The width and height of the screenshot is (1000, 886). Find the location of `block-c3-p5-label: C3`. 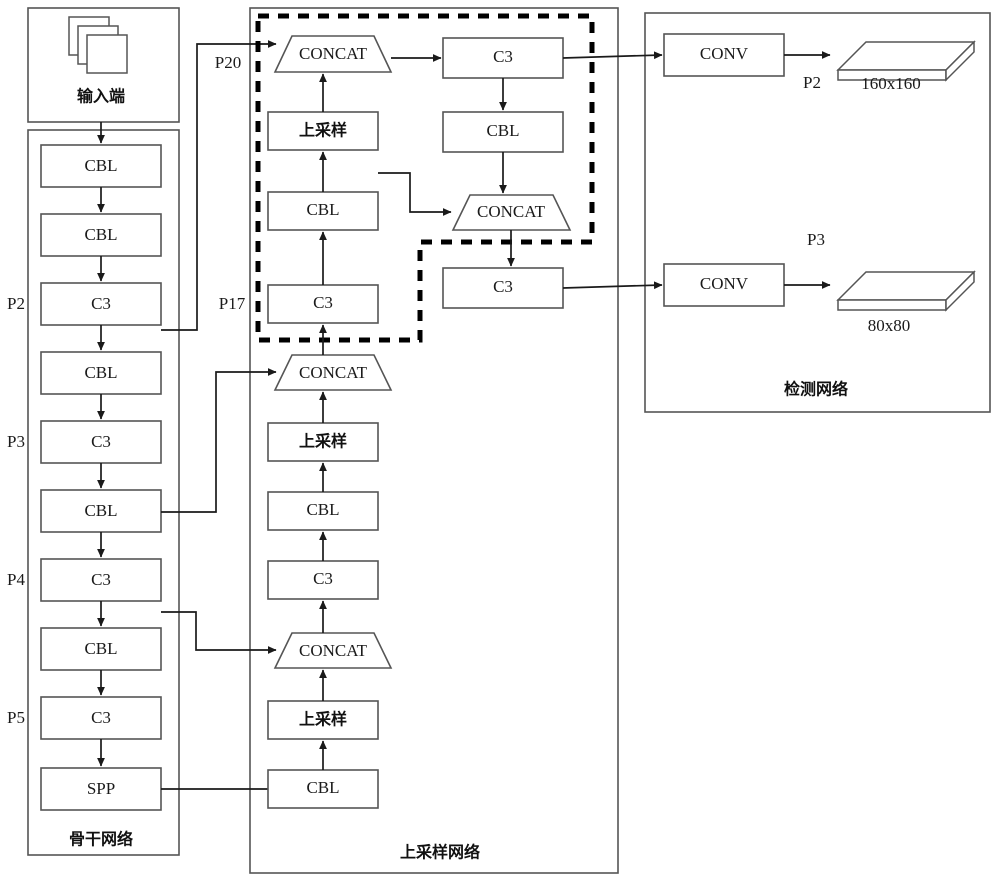

block-c3-p5-label: C3 is located at coordinates (101, 717).